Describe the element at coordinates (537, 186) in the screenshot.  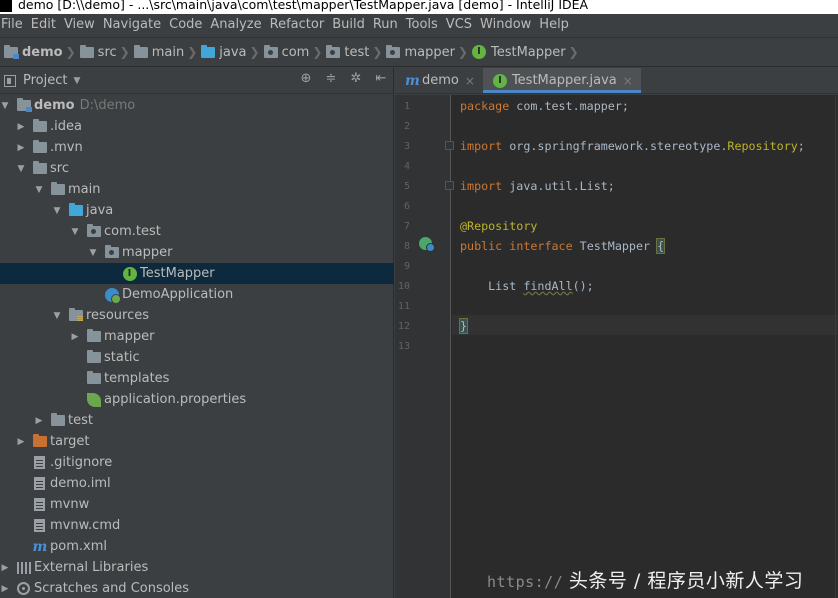
I see `code-line-5: import java.util.List;` at that location.